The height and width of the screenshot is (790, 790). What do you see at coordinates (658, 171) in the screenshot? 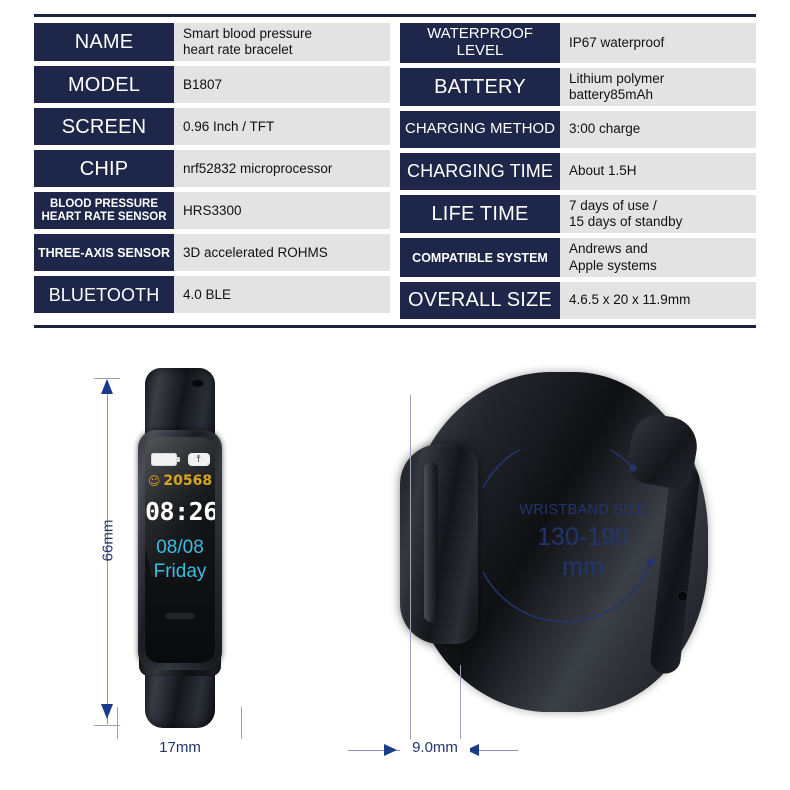
I see `spec-value-charging-time: About 1.5H` at bounding box center [658, 171].